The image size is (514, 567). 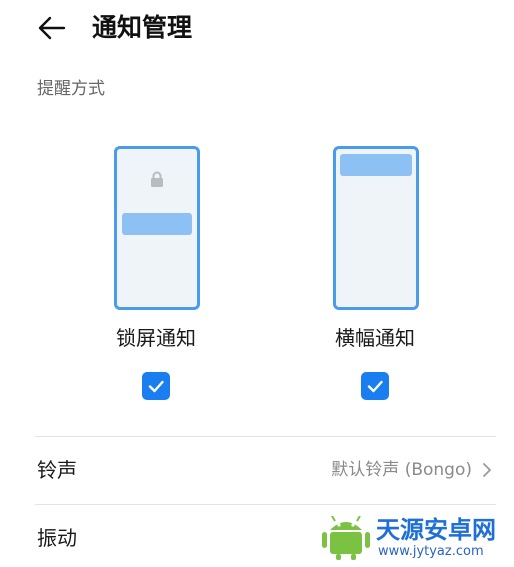 What do you see at coordinates (375, 338) in the screenshot?
I see `banner-notification-label: 横幅通知` at bounding box center [375, 338].